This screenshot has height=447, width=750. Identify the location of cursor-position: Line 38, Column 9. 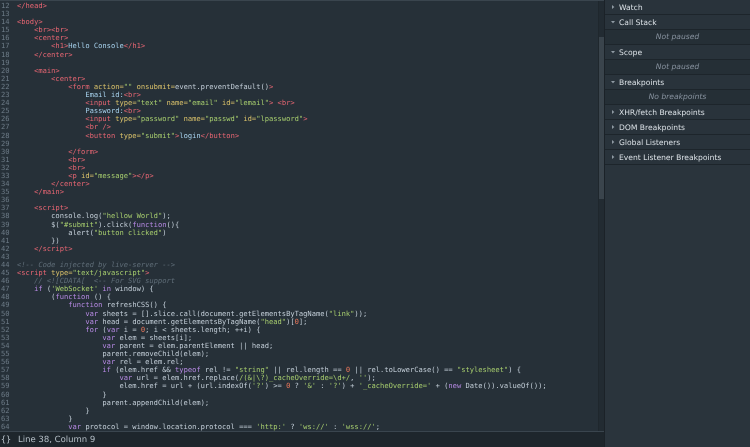
(57, 439).